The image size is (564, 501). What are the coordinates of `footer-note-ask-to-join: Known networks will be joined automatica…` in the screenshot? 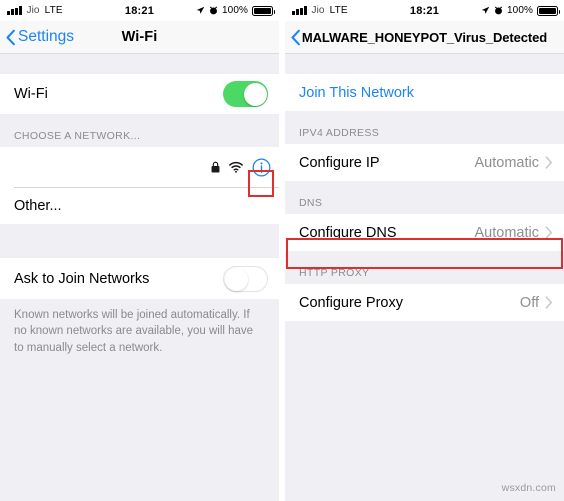 It's located at (139, 332).